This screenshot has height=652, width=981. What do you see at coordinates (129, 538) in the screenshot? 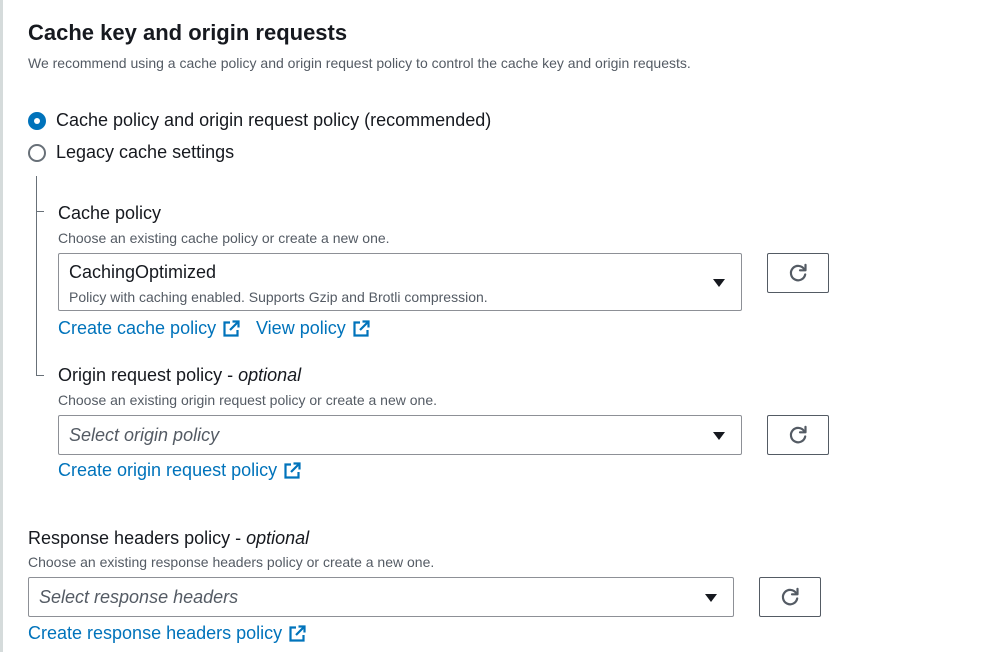
I see `response-headers-policy-label-text: Response headers policy` at bounding box center [129, 538].